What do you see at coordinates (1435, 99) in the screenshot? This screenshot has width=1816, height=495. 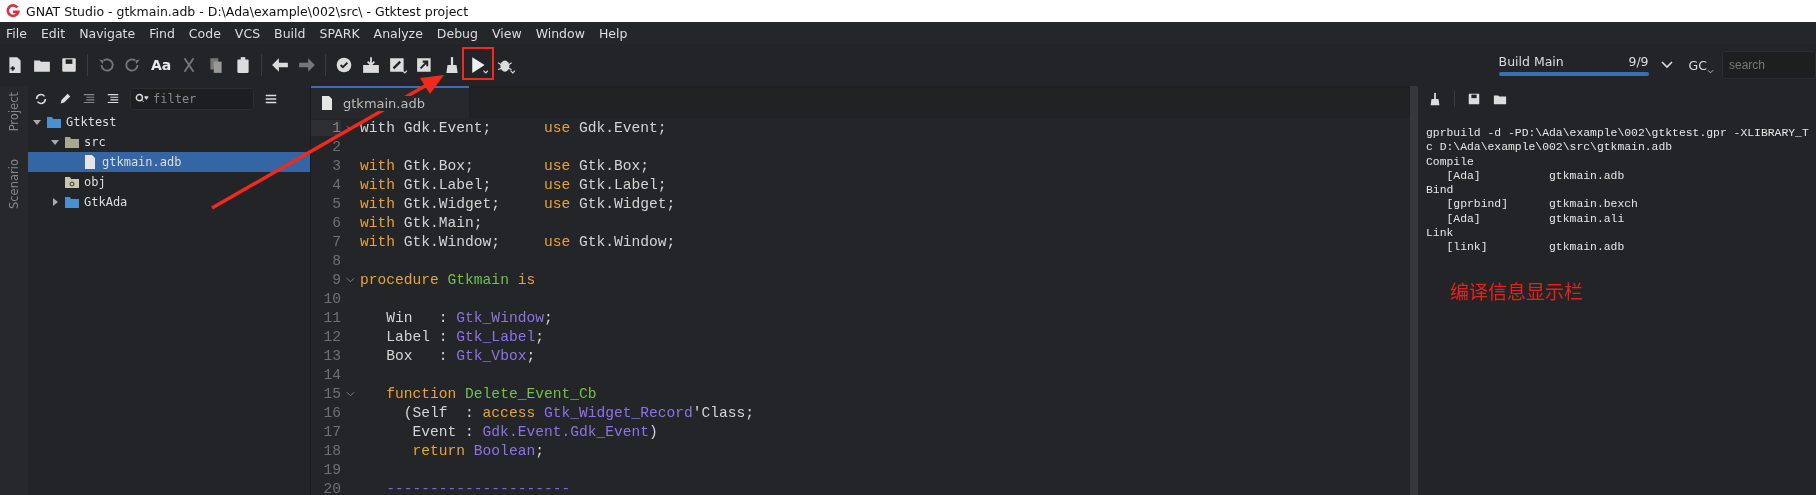 I see `broom-icon` at bounding box center [1435, 99].